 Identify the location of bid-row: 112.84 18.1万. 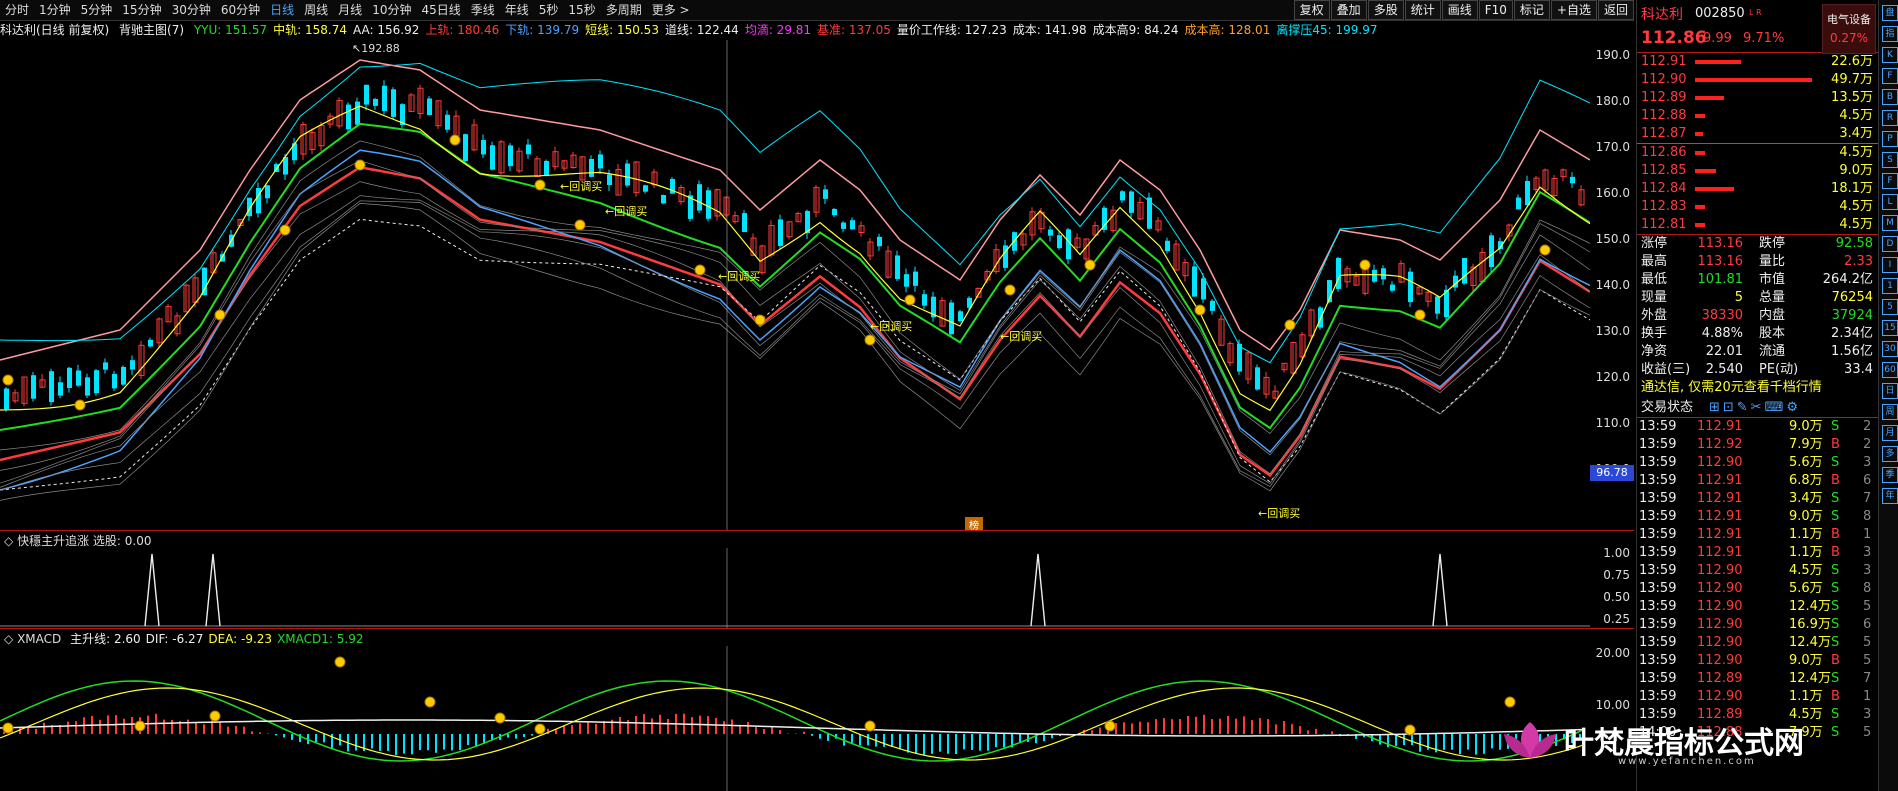
(1758, 189).